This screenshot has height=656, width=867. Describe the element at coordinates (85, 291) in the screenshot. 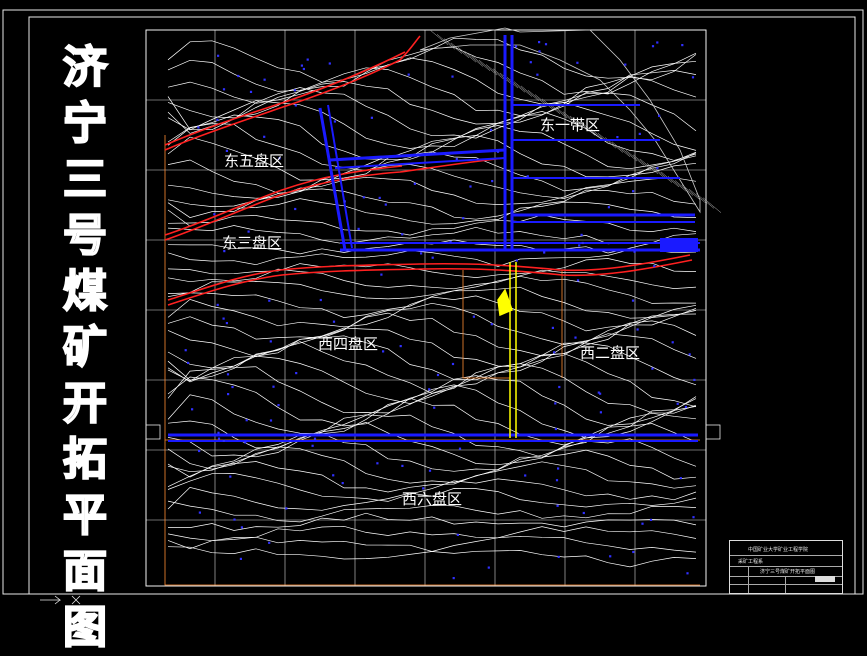

I see `title-char: 煤` at that location.